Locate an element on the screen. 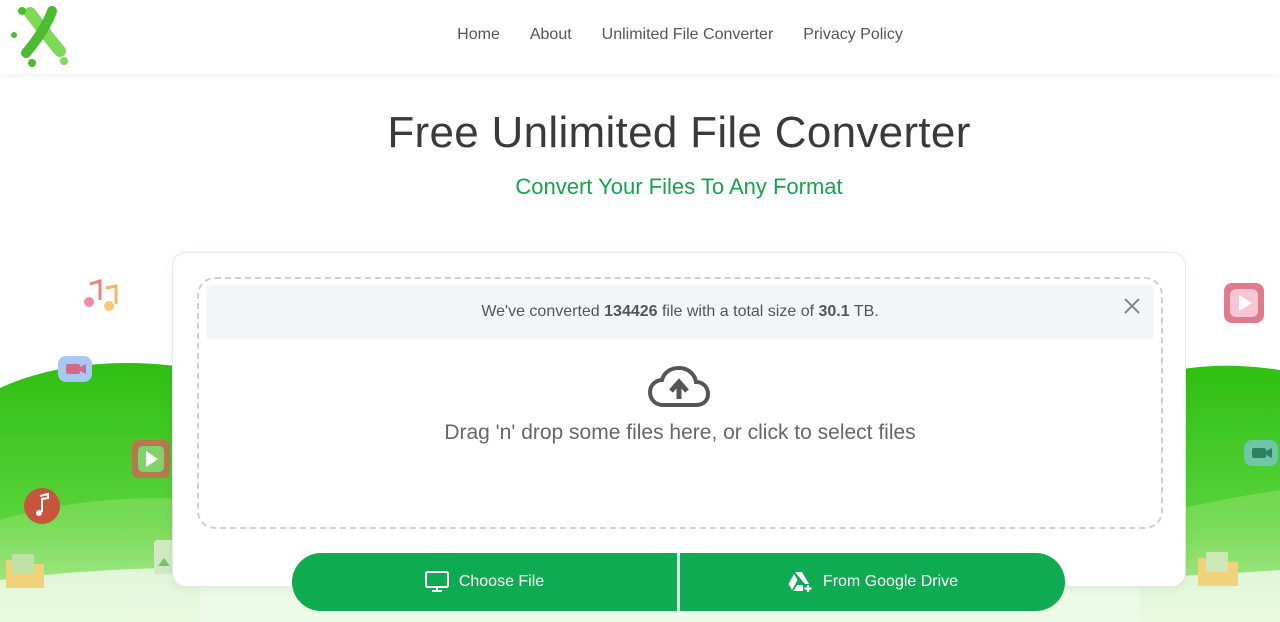 The height and width of the screenshot is (622, 1280). nav-item-privacy-policy: Privacy Policy is located at coordinates (853, 35).